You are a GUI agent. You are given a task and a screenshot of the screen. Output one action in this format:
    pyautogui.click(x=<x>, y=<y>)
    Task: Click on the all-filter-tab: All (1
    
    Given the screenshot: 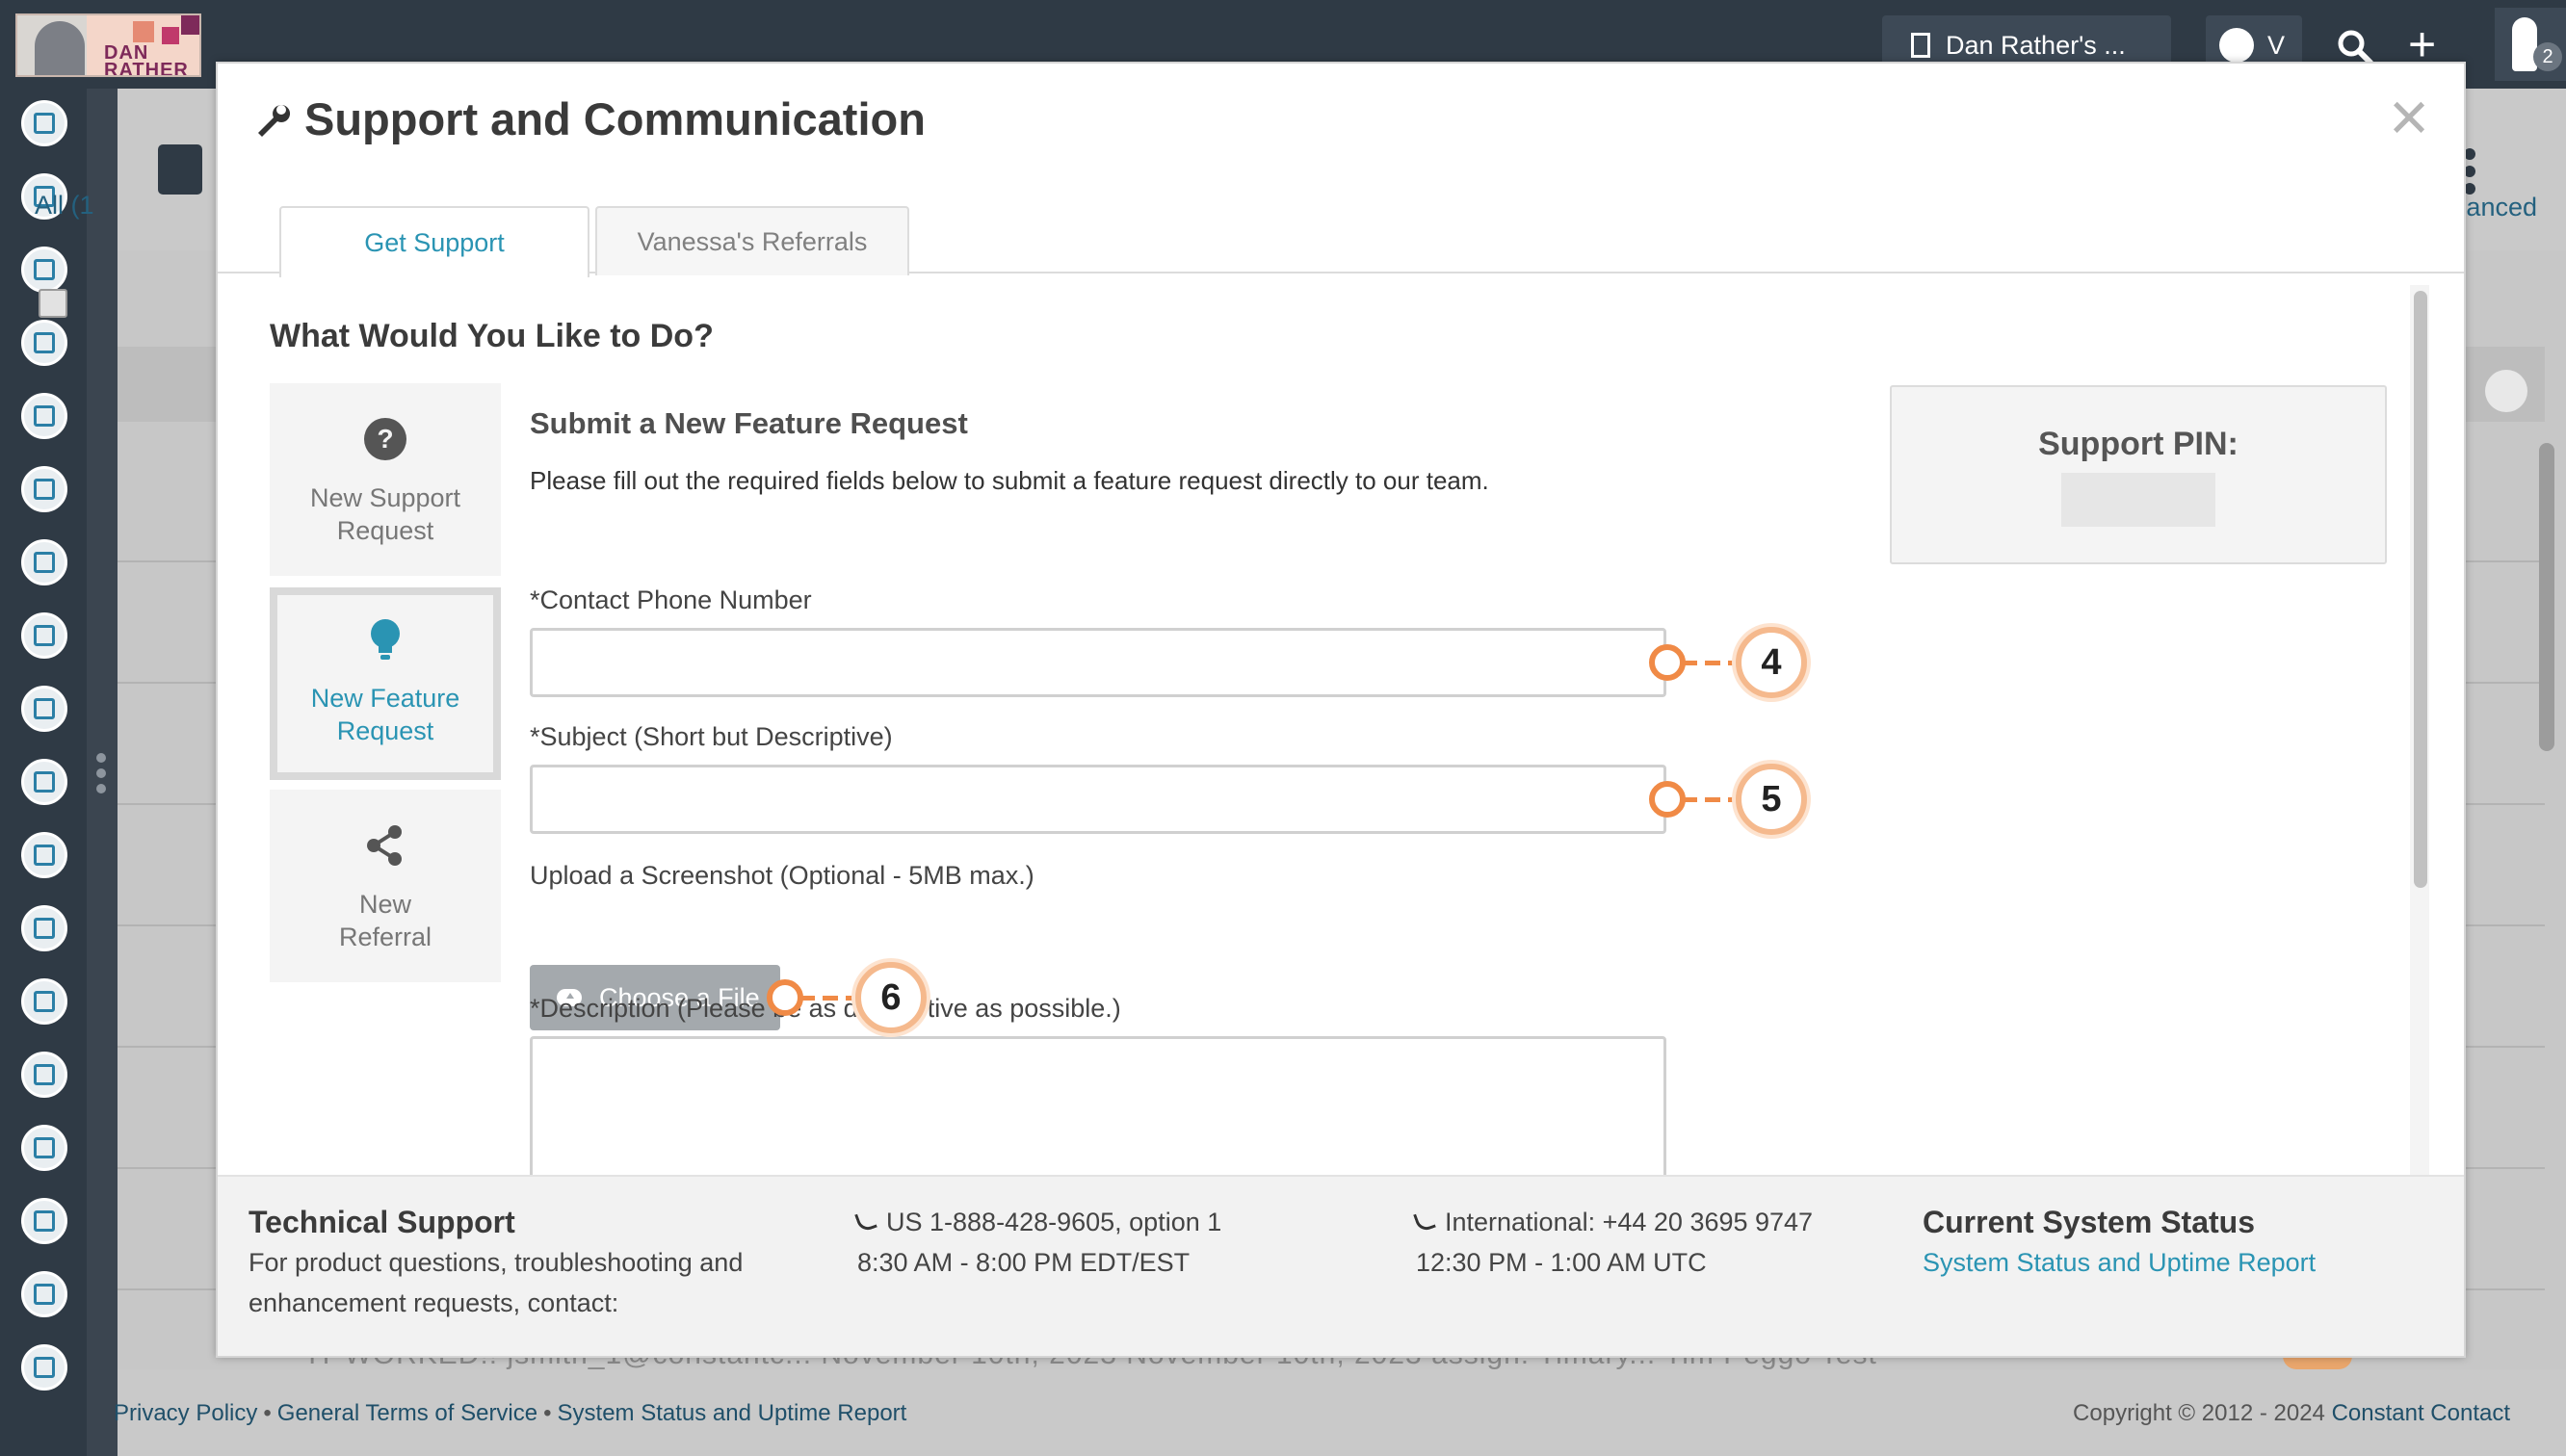 What is the action you would take?
    pyautogui.click(x=64, y=205)
    